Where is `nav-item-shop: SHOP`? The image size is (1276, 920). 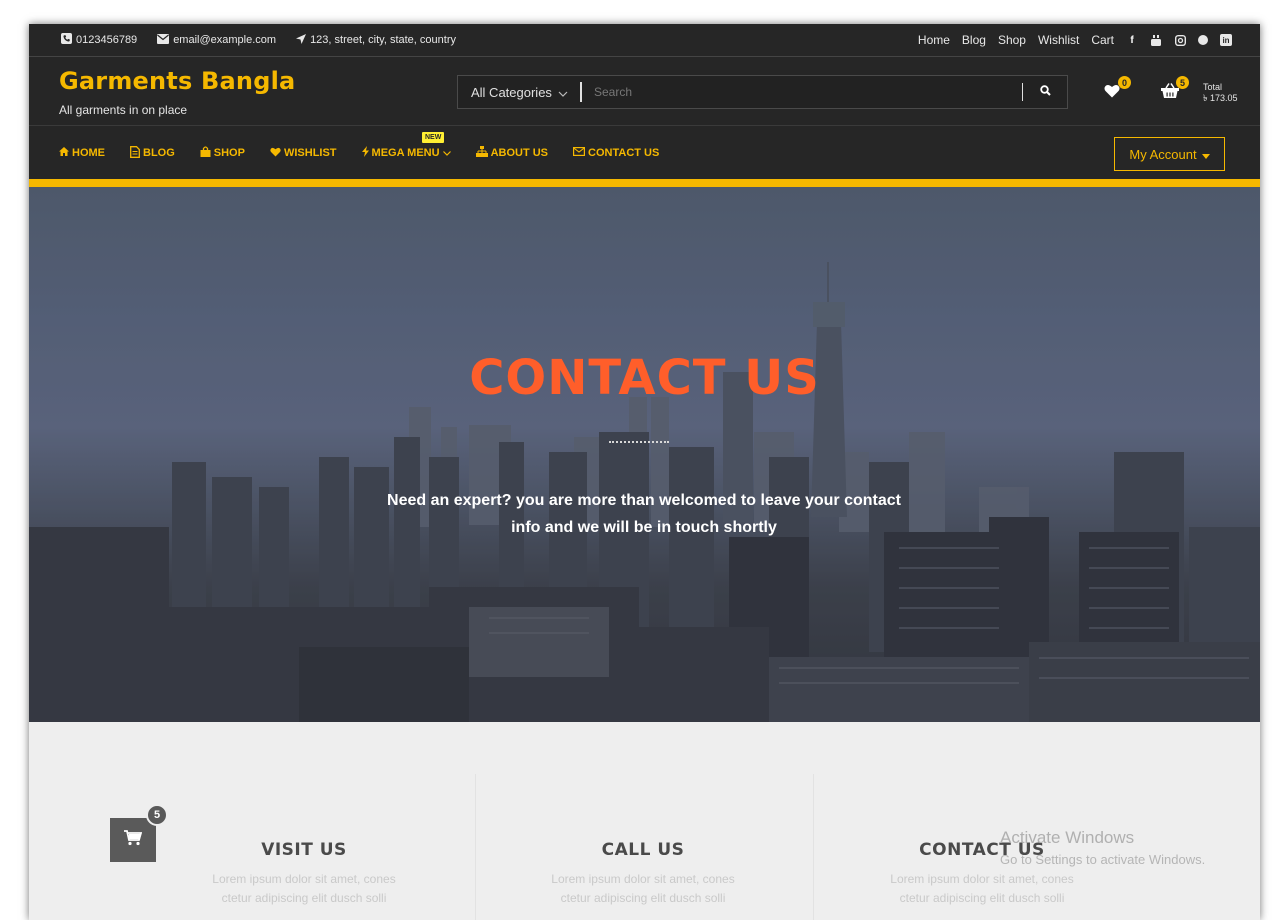
nav-item-shop: SHOP is located at coordinates (222, 153).